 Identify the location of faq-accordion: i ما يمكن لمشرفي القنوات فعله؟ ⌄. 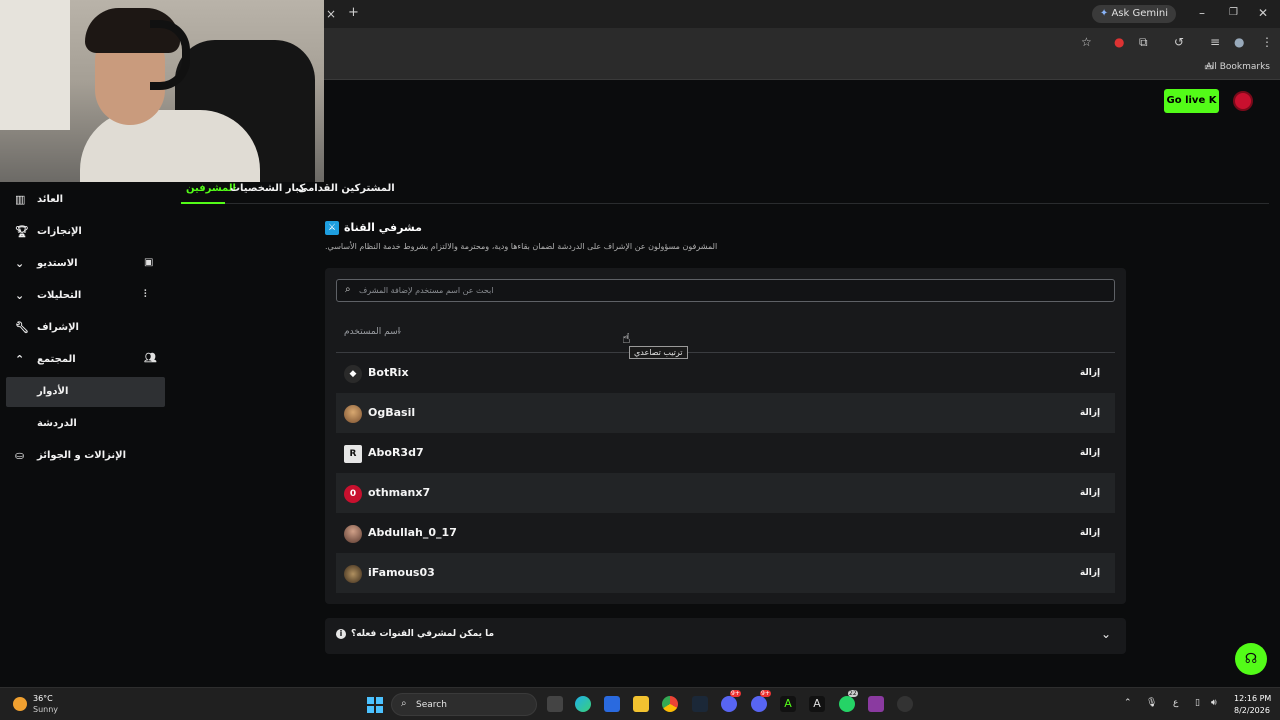
(725, 636).